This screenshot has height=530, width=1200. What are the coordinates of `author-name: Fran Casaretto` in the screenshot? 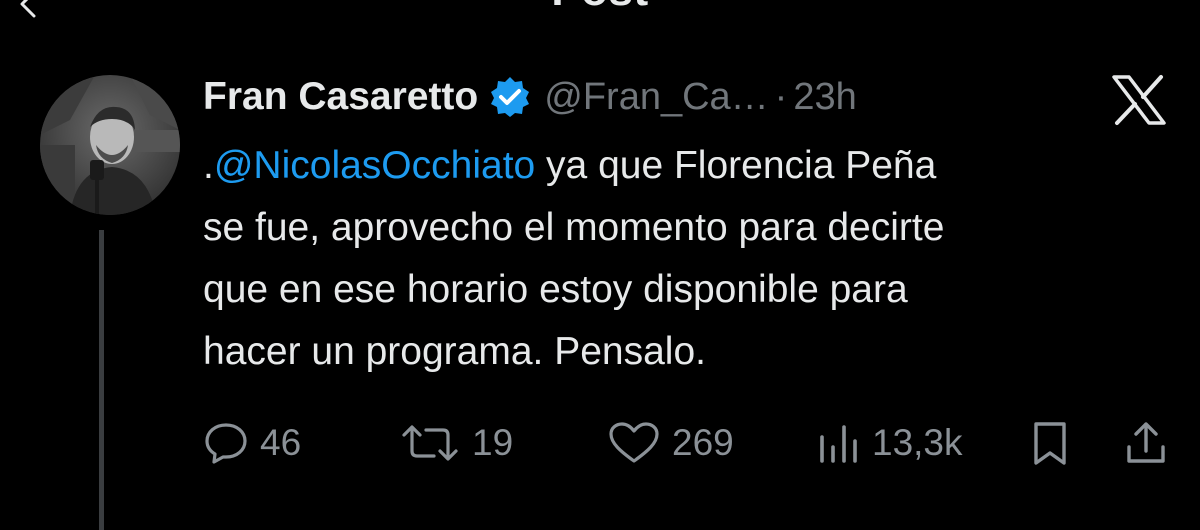 It's located at (340, 97).